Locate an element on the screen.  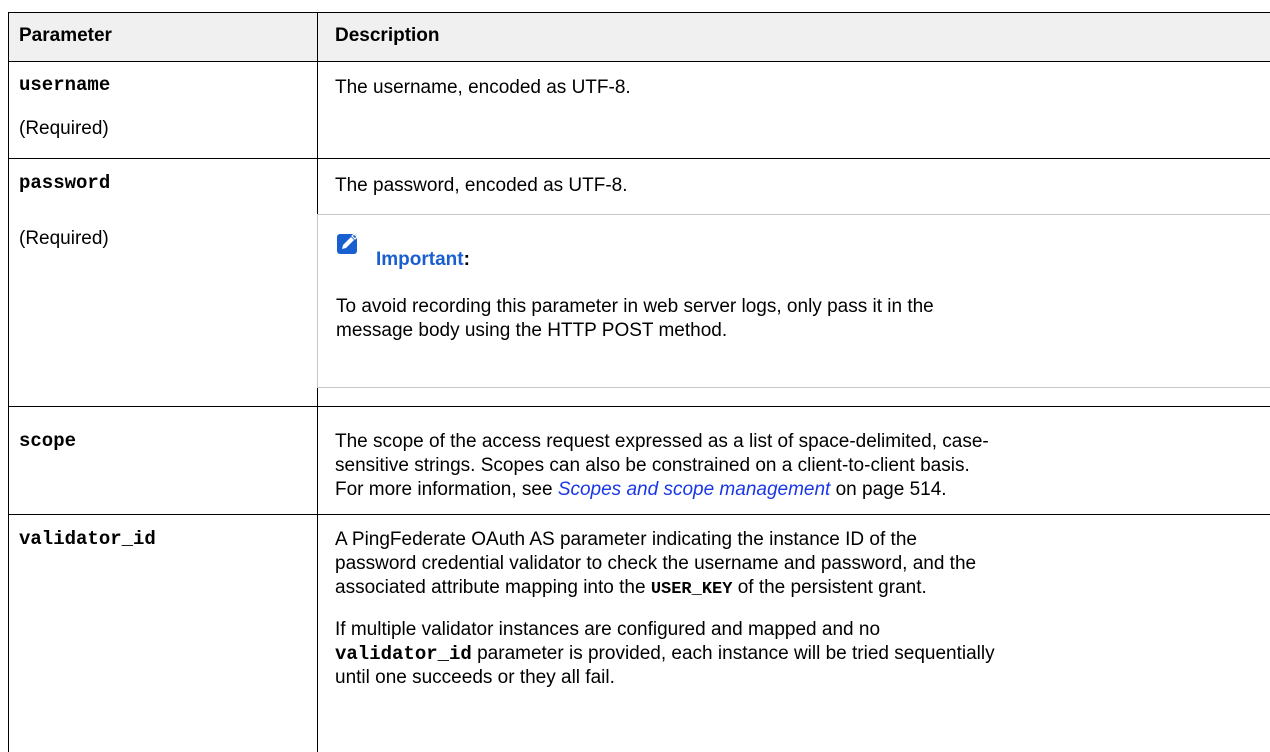
param-username: username is located at coordinates (65, 85).